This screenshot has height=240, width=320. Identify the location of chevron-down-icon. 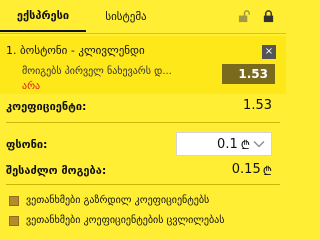
(259, 144).